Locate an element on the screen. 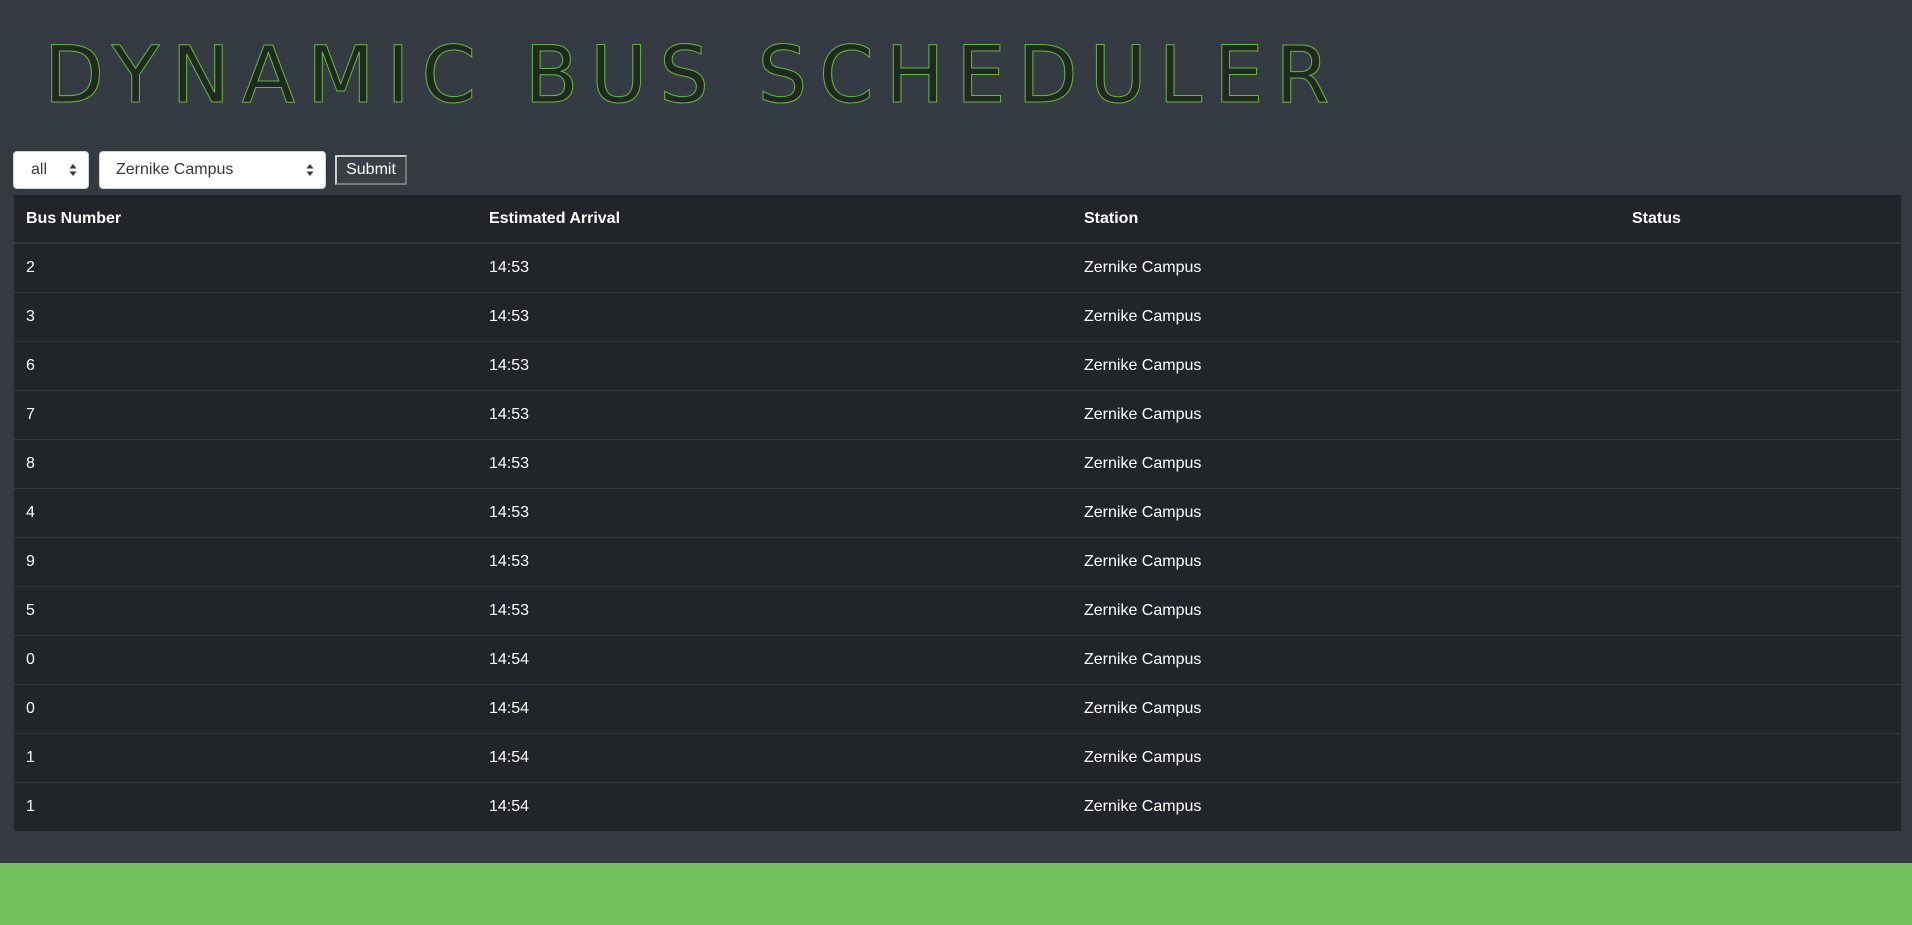 The height and width of the screenshot is (925, 1912). table-row: 2 14:53 Zernike Campus is located at coordinates (957, 267).